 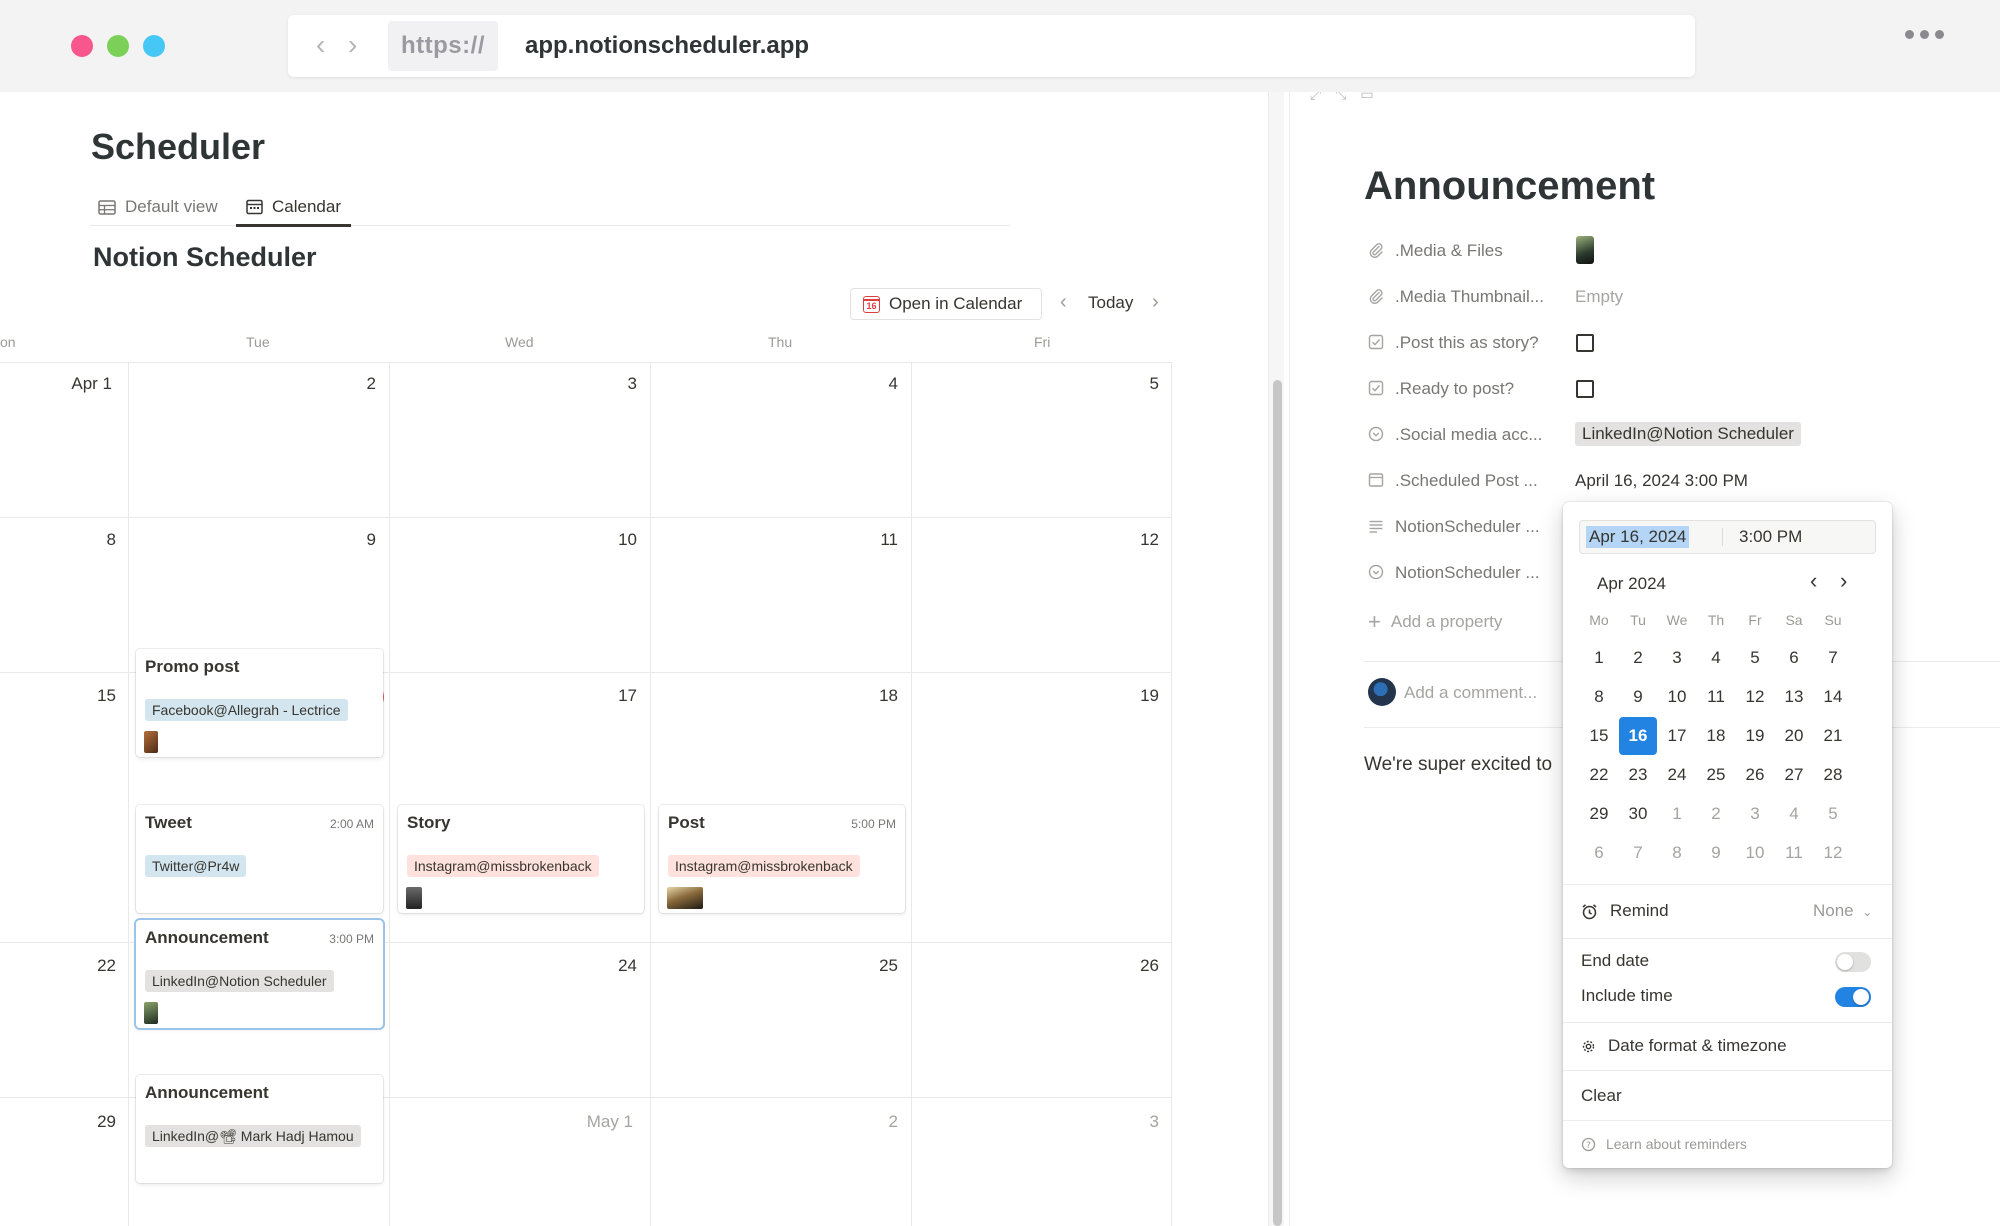 I want to click on clear-button: Clear, so click(x=1601, y=1096).